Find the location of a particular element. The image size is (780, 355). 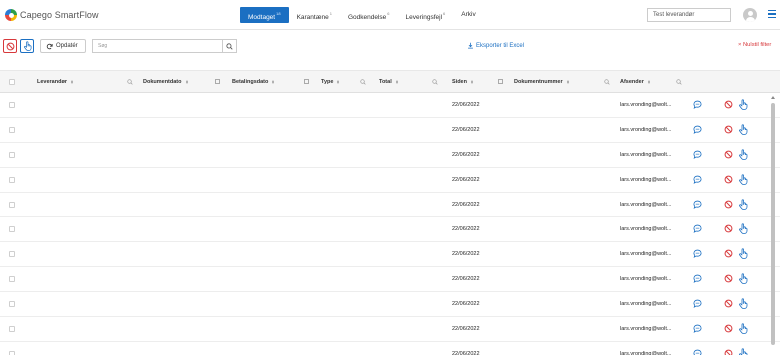

company-select: Test leverandør is located at coordinates (689, 15).